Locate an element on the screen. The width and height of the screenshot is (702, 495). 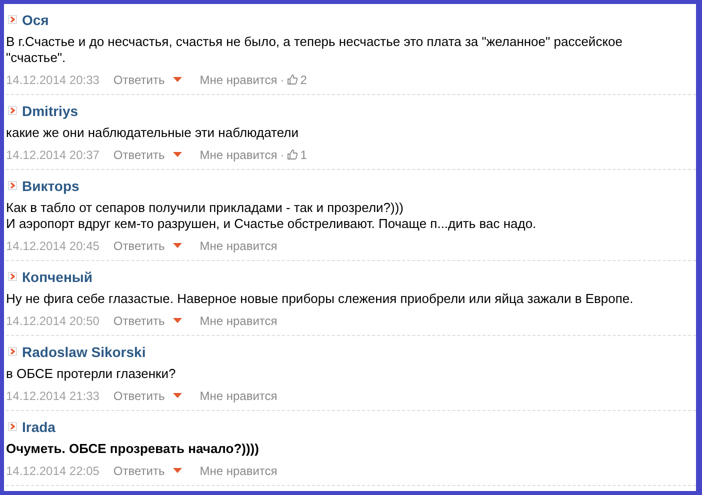
author-link: Dmitriys is located at coordinates (50, 110).